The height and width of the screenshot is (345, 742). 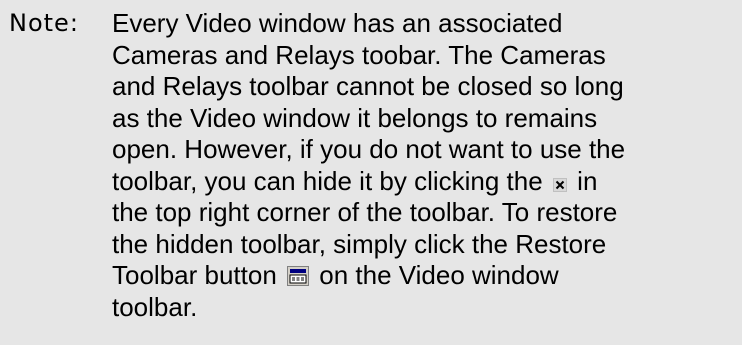 What do you see at coordinates (155, 306) in the screenshot?
I see `note-line: toolbar.` at bounding box center [155, 306].